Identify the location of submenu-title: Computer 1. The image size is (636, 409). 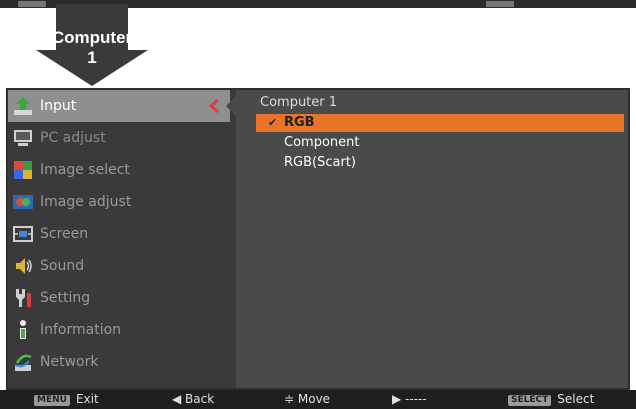
(299, 102).